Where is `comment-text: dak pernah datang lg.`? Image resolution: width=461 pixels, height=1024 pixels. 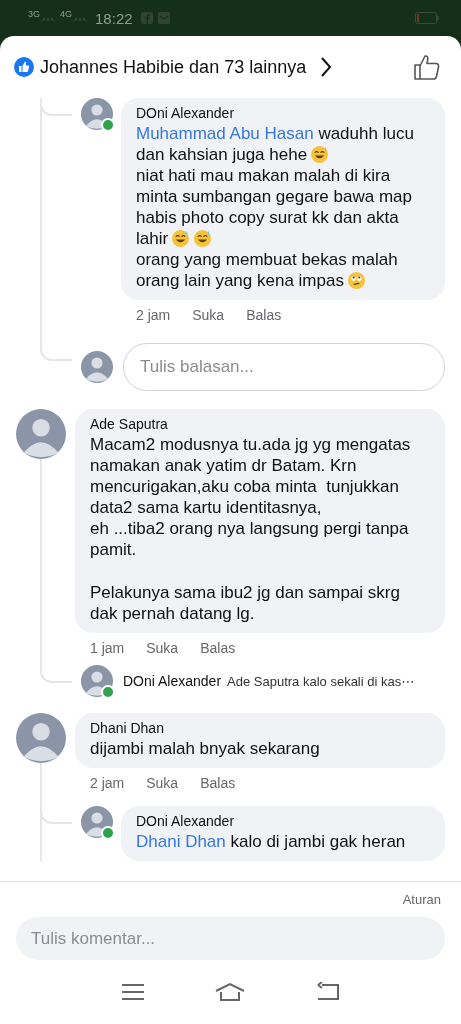
comment-text: dak pernah datang lg. is located at coordinates (172, 613).